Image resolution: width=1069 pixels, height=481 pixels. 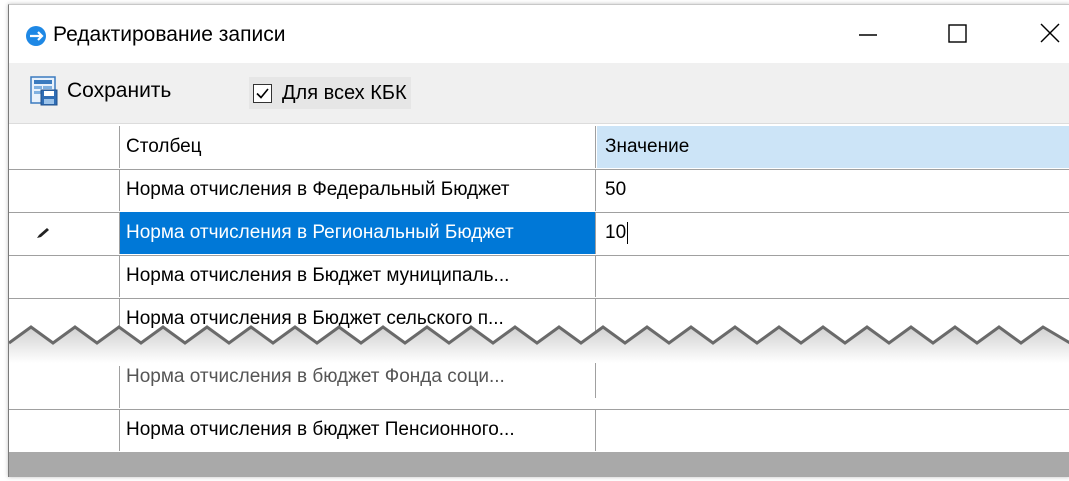 What do you see at coordinates (833, 233) in the screenshot?
I see `row-value-input: 10` at bounding box center [833, 233].